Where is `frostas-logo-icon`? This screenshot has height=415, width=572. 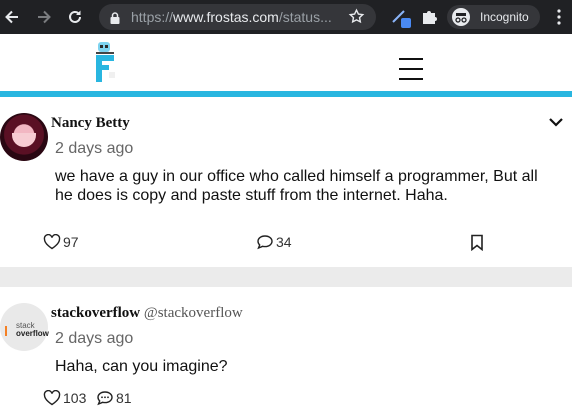
frostas-logo-icon is located at coordinates (106, 62).